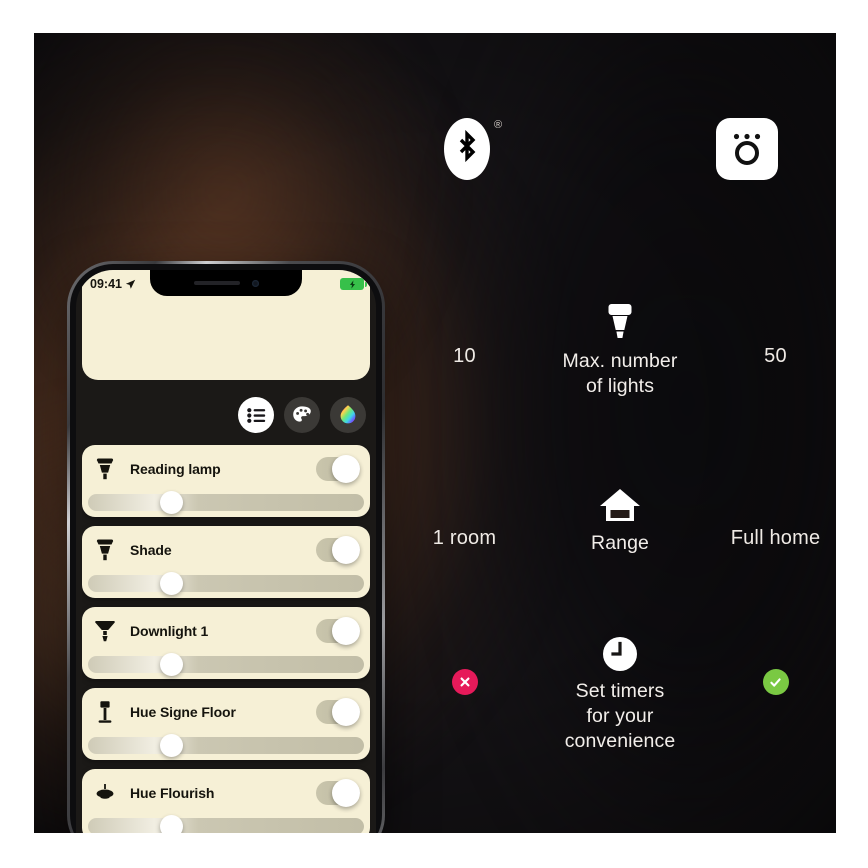  Describe the element at coordinates (228, 284) in the screenshot. I see `status-bar: 09:41` at that location.